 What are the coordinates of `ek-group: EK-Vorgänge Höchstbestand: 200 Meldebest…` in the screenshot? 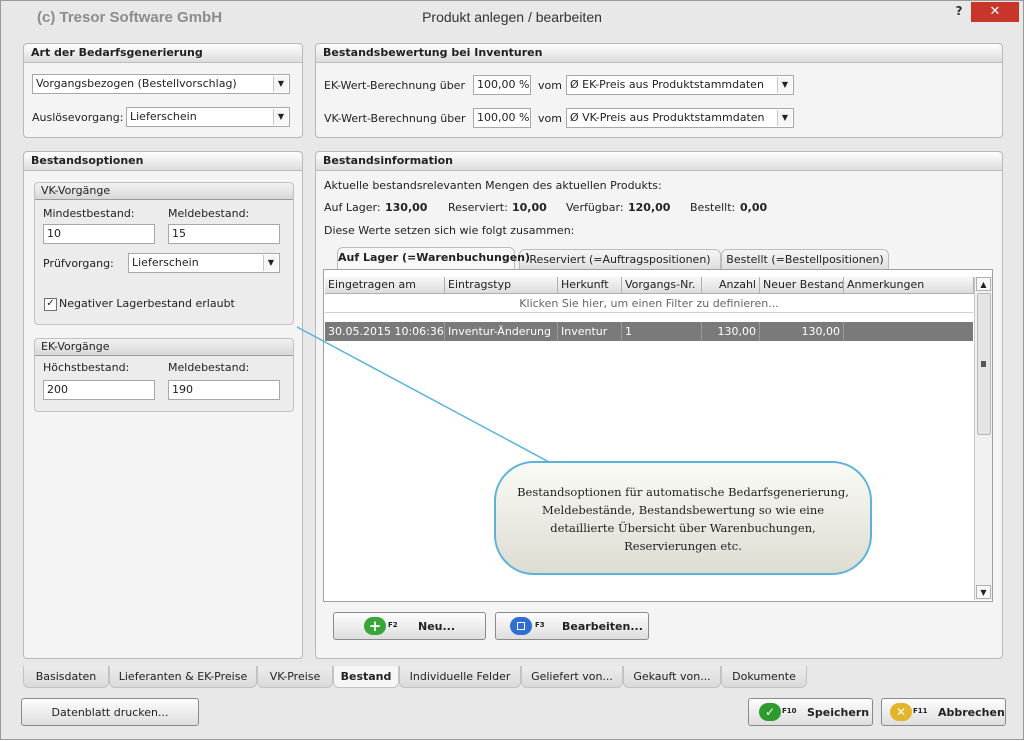 It's located at (164, 375).